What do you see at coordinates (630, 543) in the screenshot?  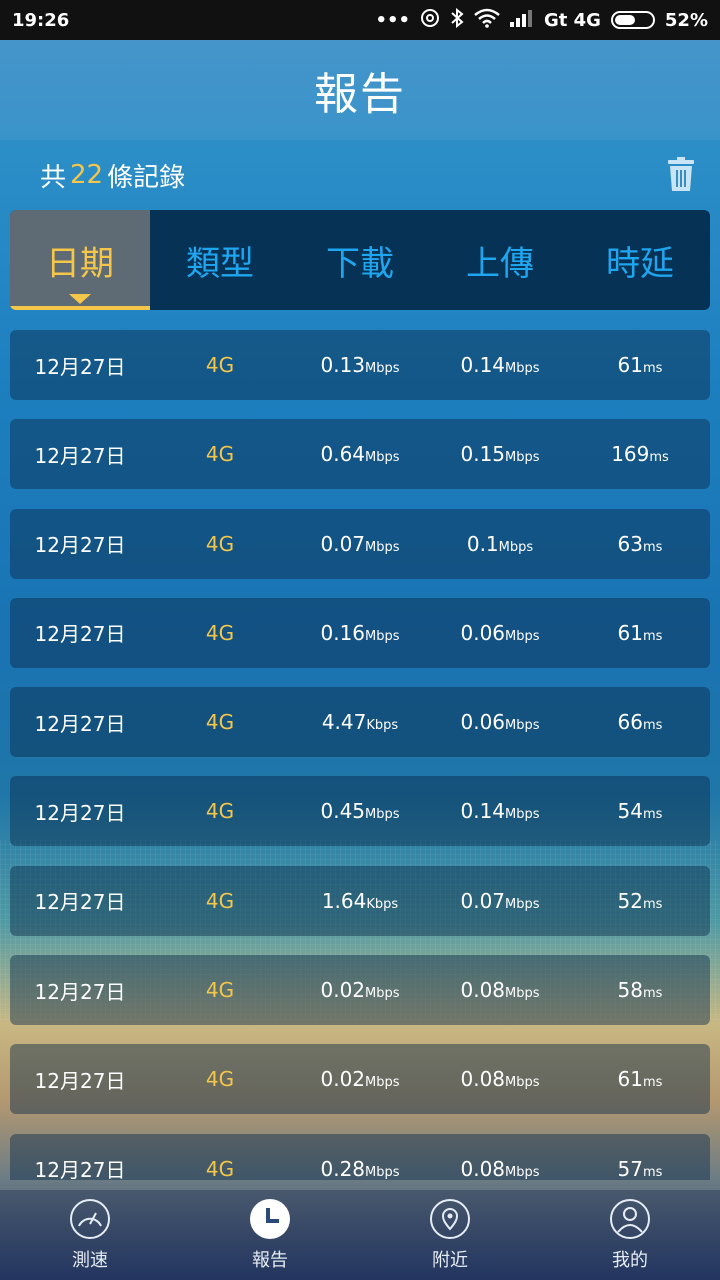 I see `latency-value: 63` at bounding box center [630, 543].